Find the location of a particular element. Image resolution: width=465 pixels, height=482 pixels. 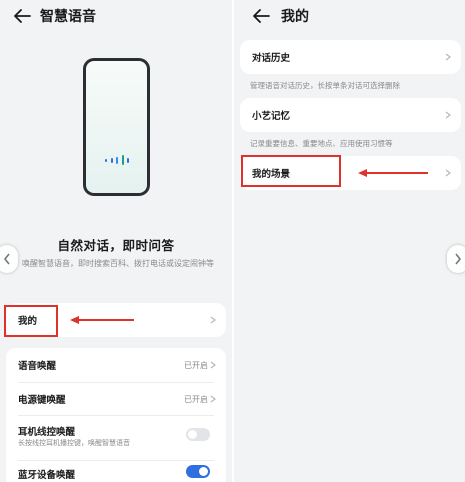

hero-subtitle: 唤醒智慧语音，即时搜索百科、拨打电话或设定闹钟等 is located at coordinates (118, 263).